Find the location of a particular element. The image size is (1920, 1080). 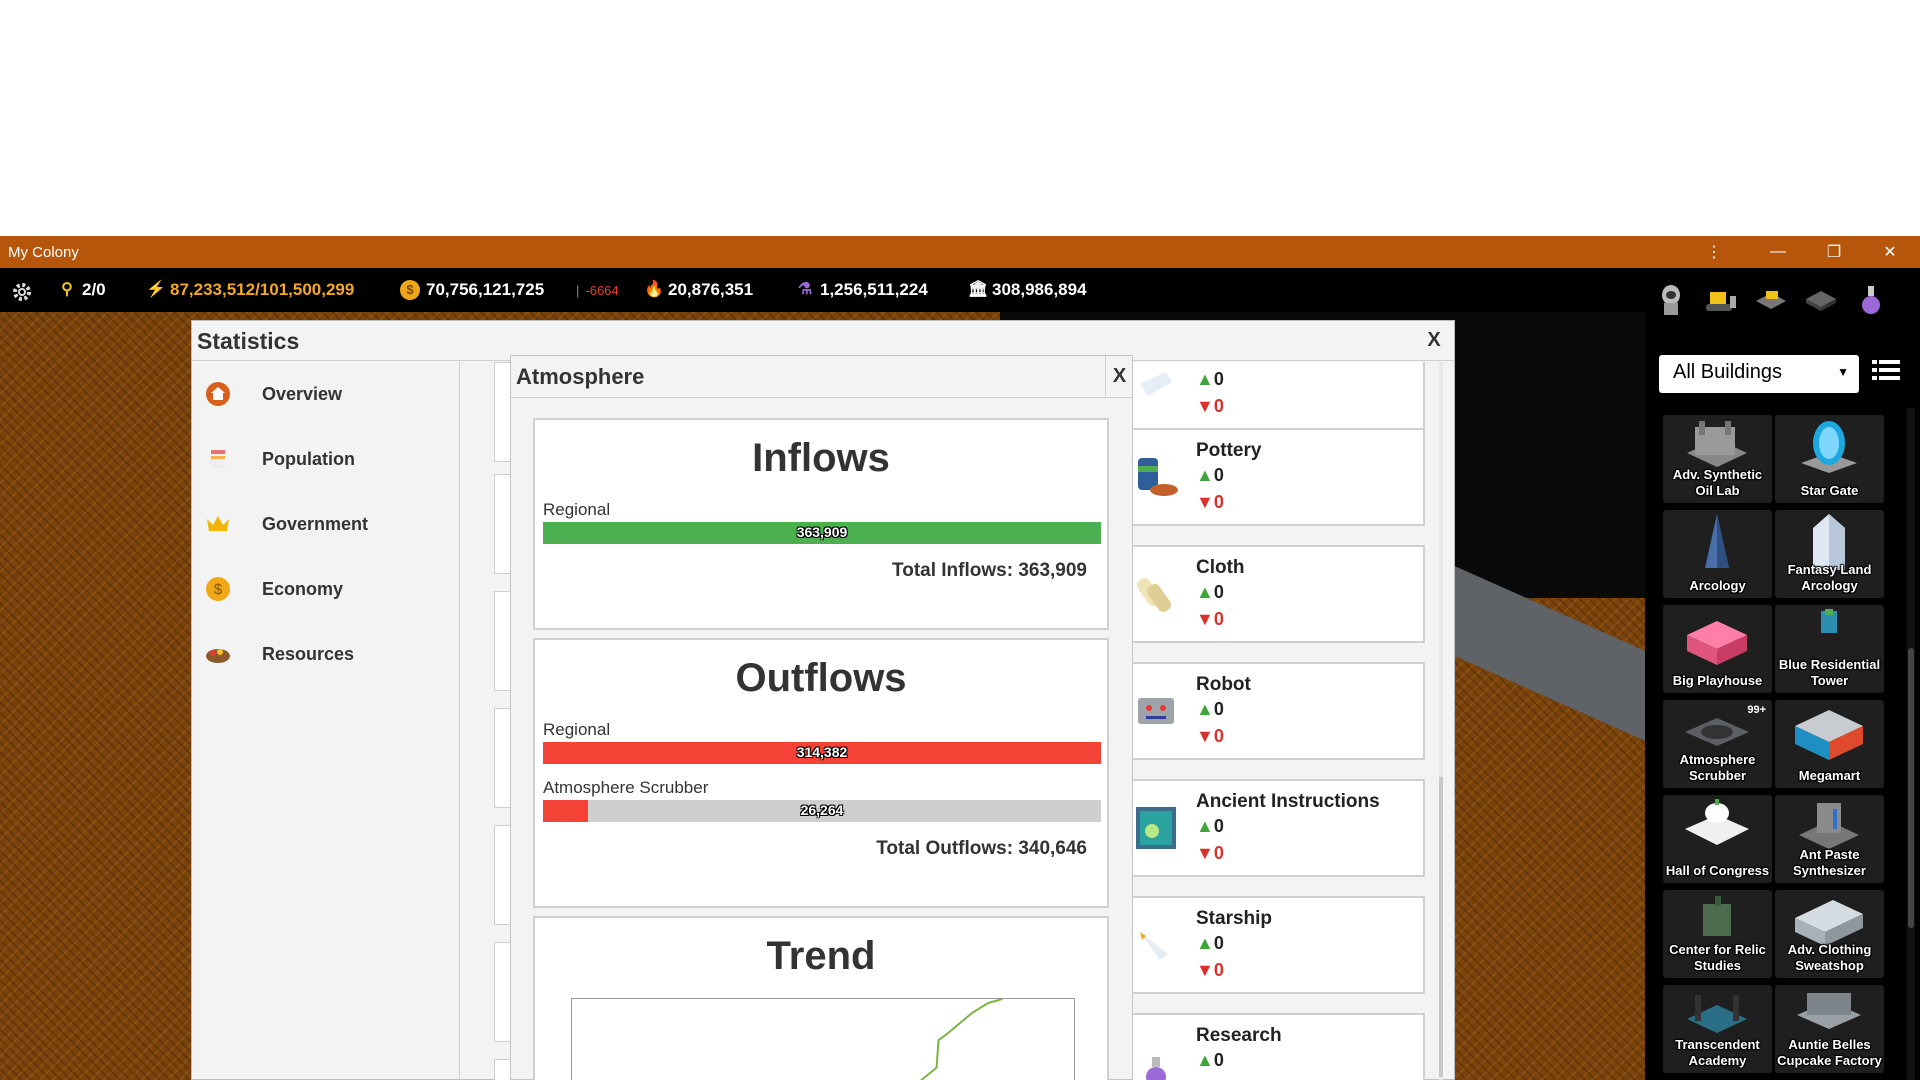

potion-value: 1,256,511,224 is located at coordinates (874, 289).